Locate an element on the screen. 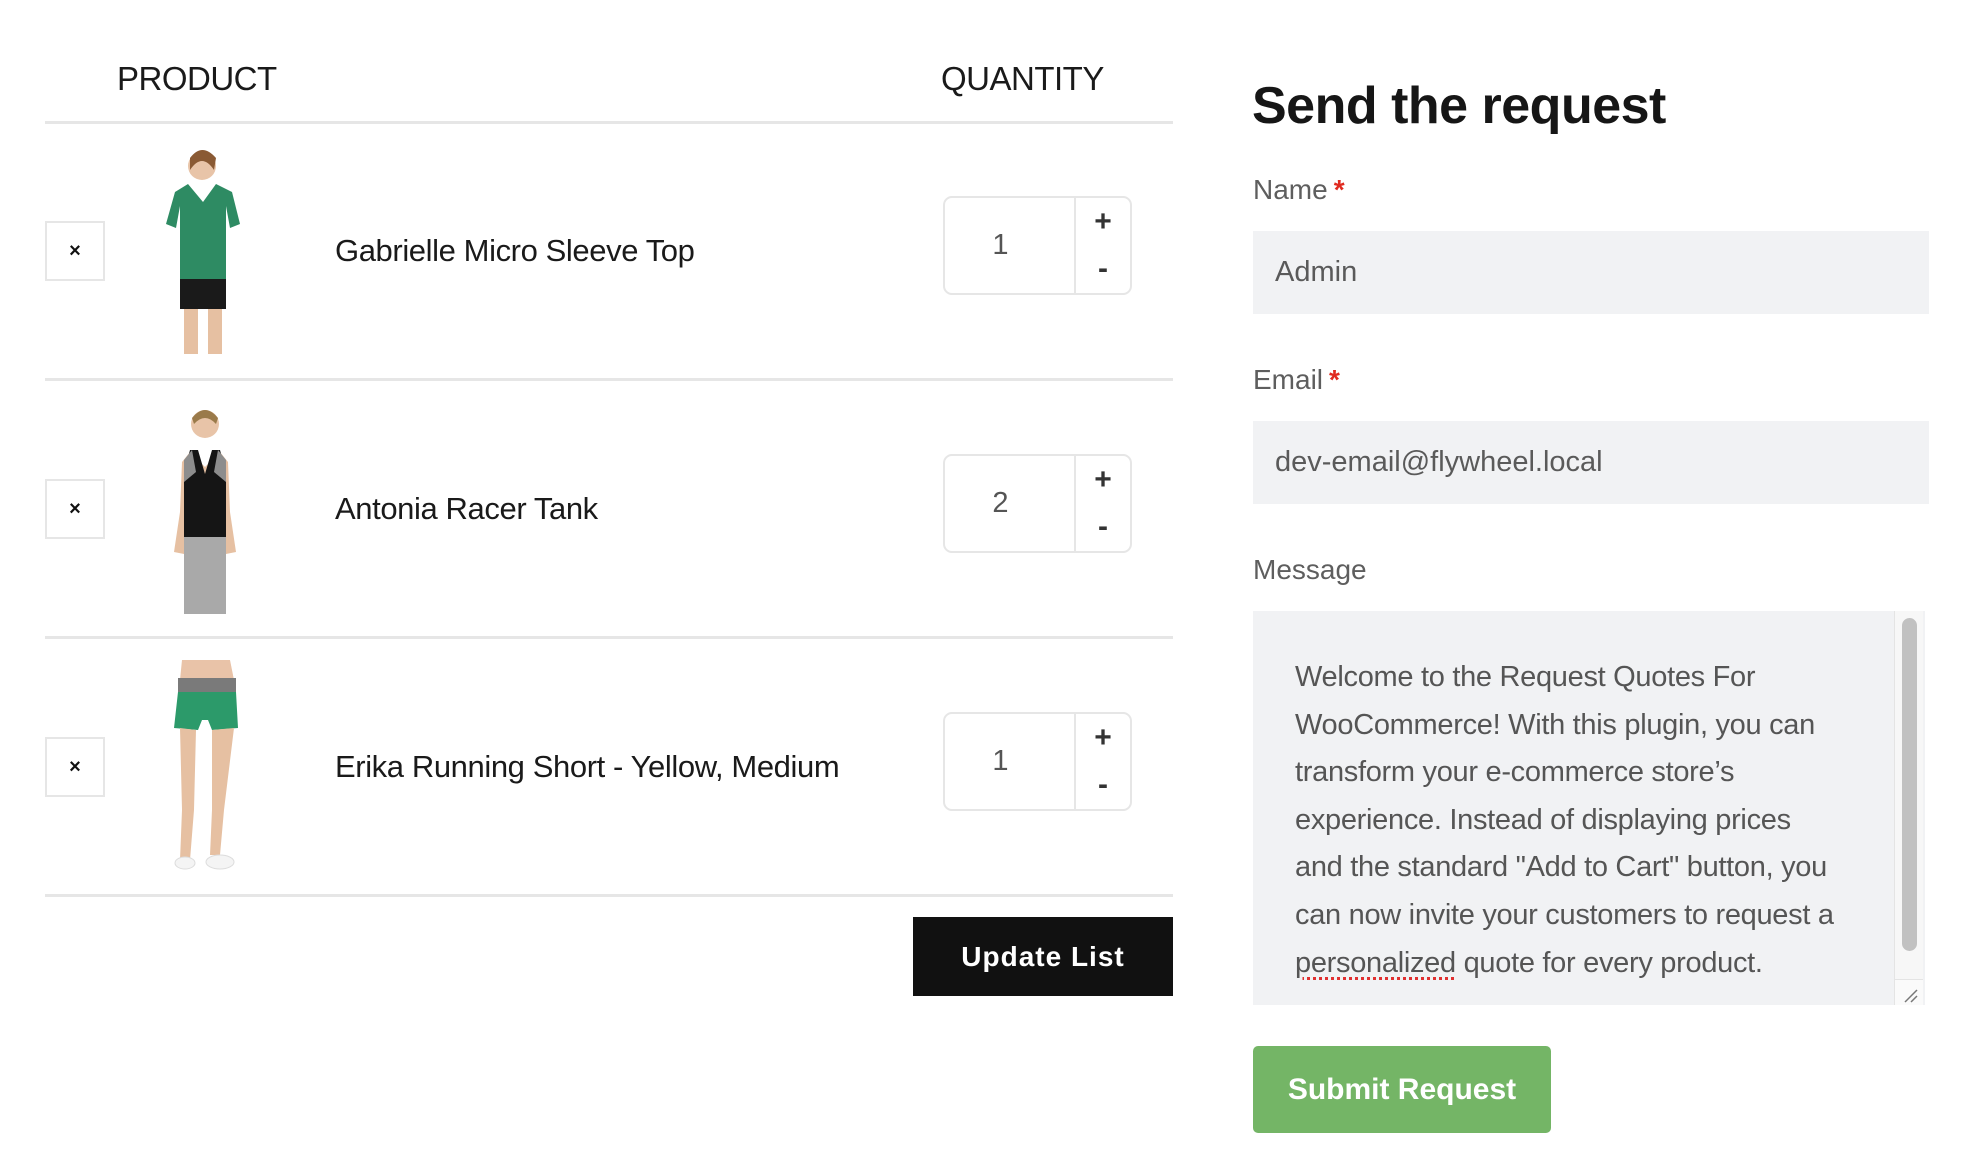  message-line: experience. Instead of displaying prices is located at coordinates (1543, 819).